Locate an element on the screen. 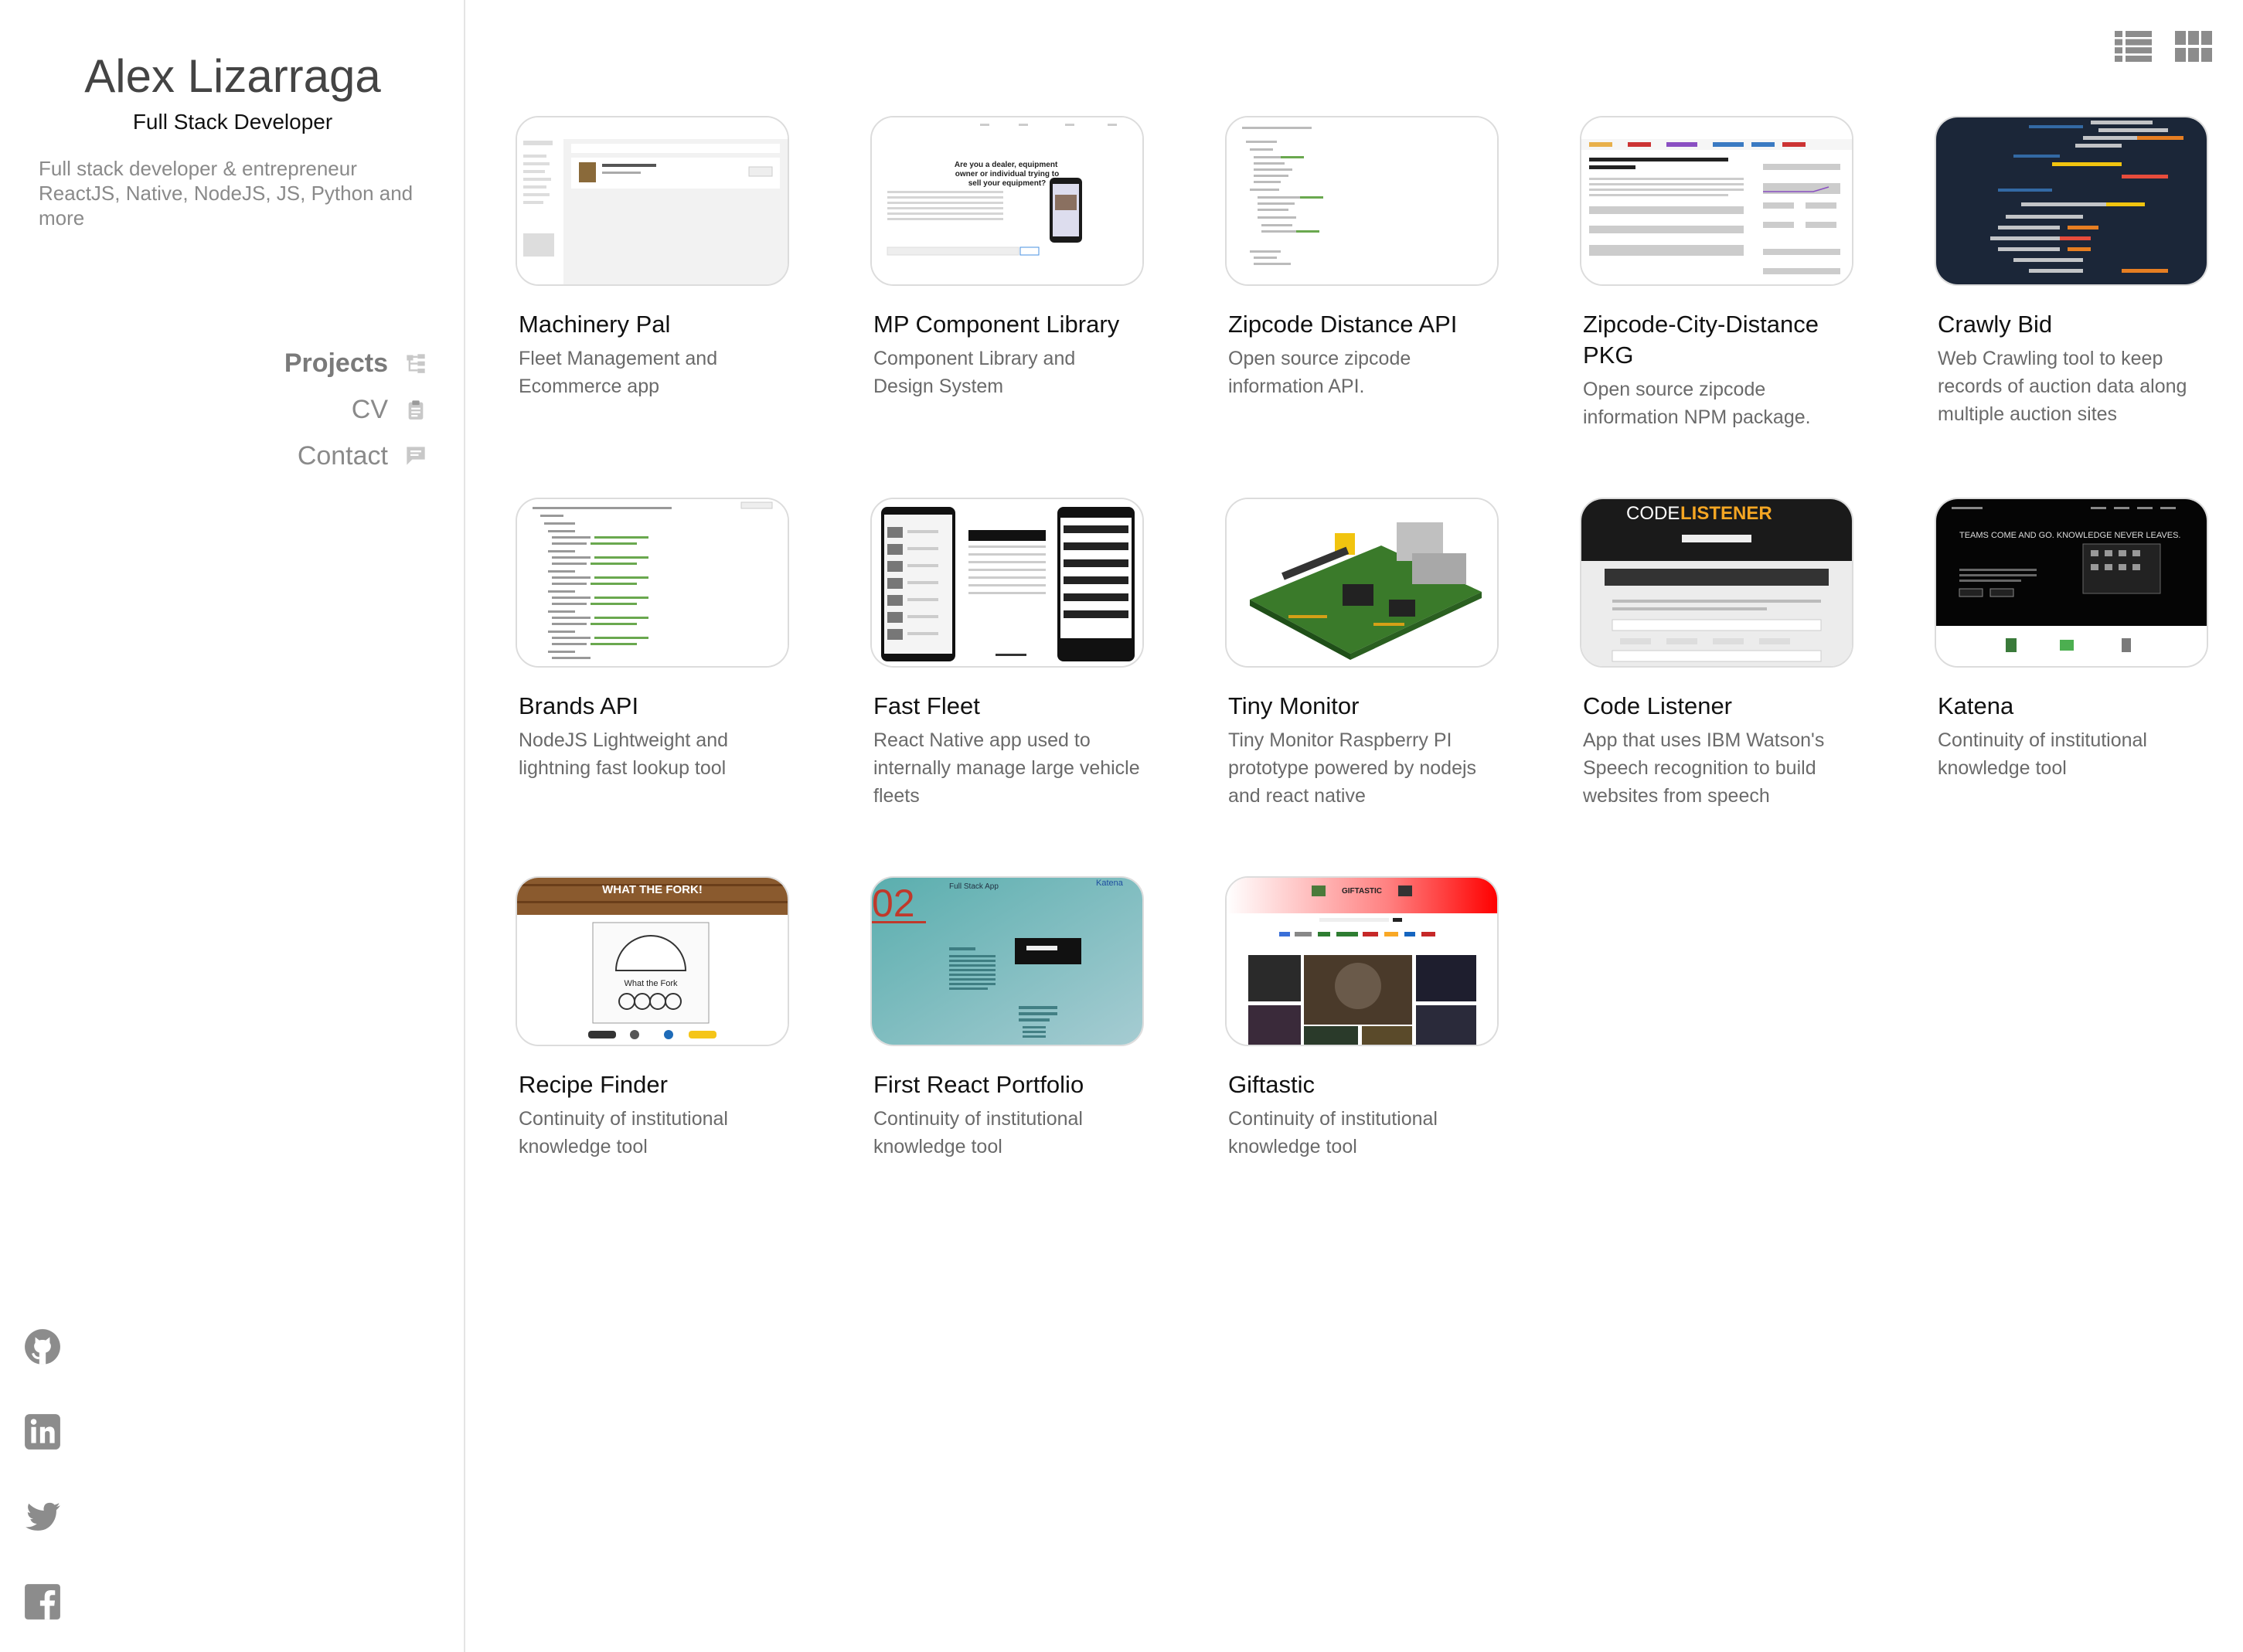 This screenshot has height=1652, width=2243. project-title: Katena is located at coordinates (2072, 706).